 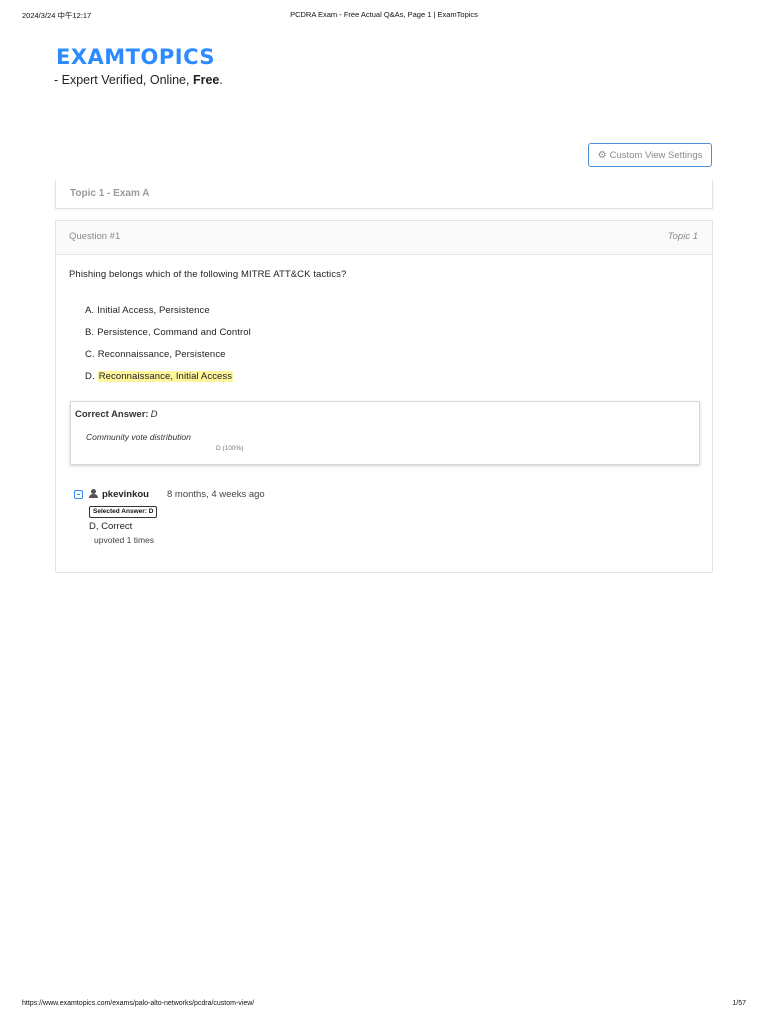 What do you see at coordinates (602, 155) in the screenshot?
I see `gear-icon: ⚙` at bounding box center [602, 155].